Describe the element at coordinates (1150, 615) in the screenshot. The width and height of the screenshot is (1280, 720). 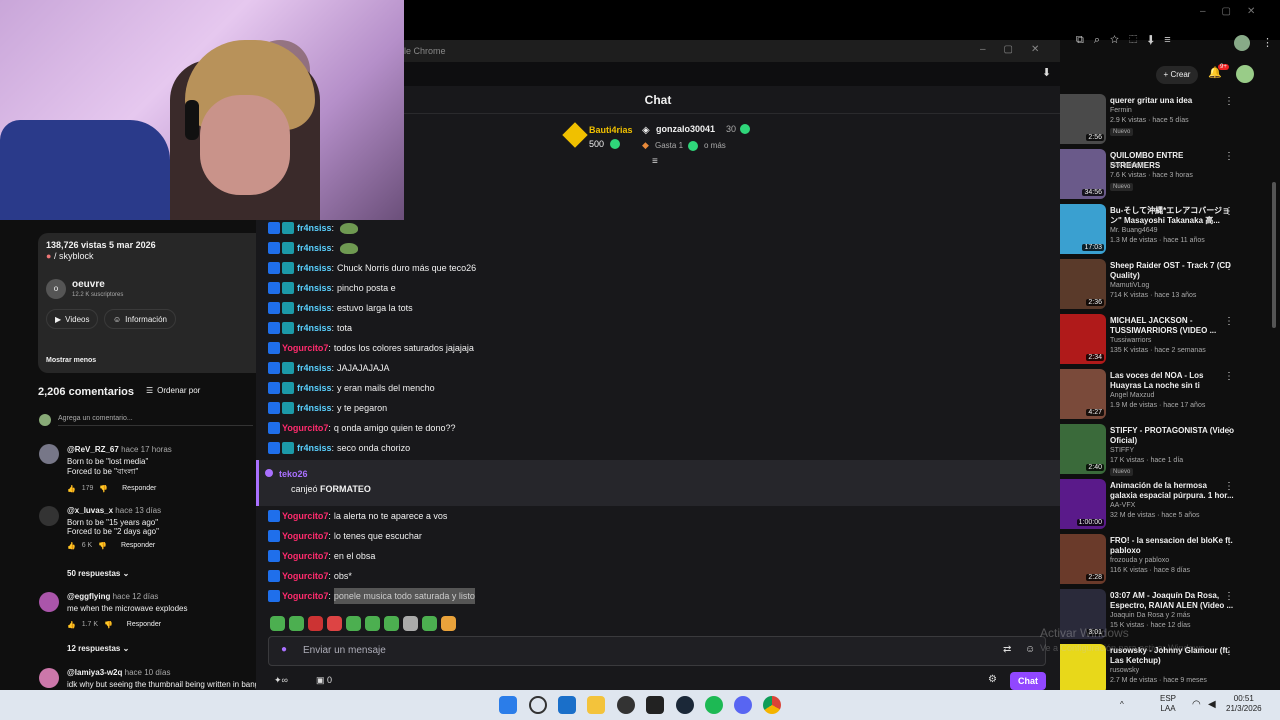
I see `video-channel: Joaquin Da Rosa y 2 más` at that location.